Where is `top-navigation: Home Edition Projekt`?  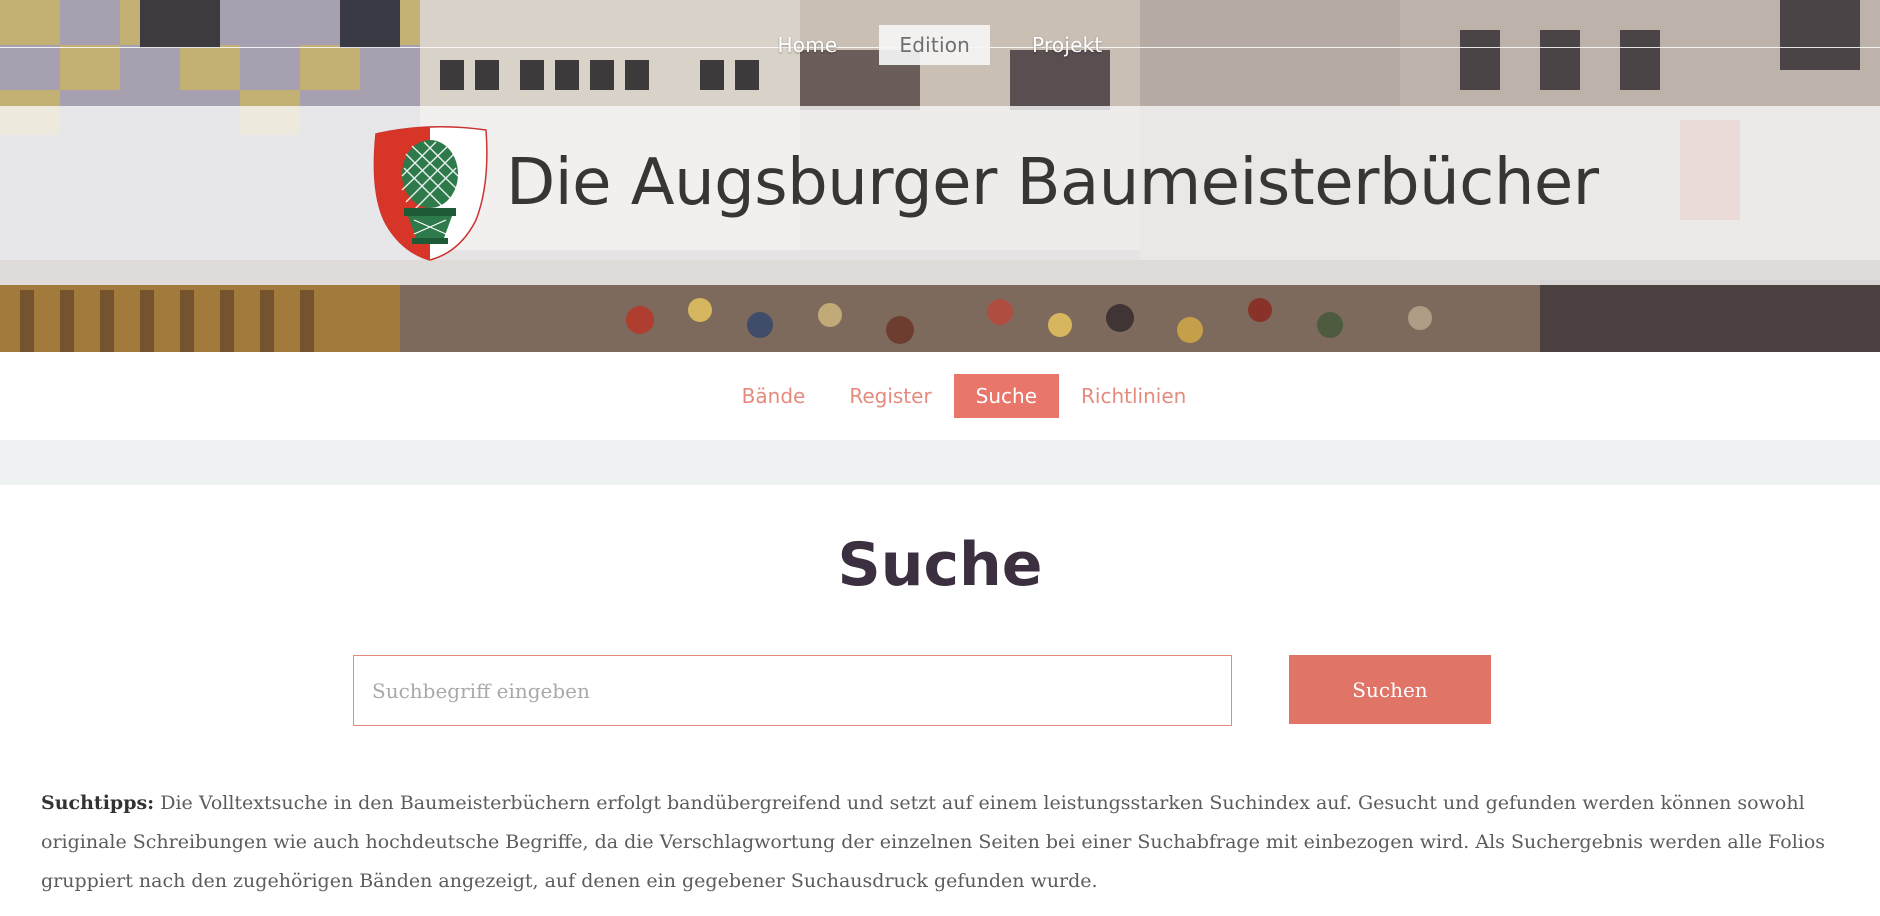 top-navigation: Home Edition Projekt is located at coordinates (940, 45).